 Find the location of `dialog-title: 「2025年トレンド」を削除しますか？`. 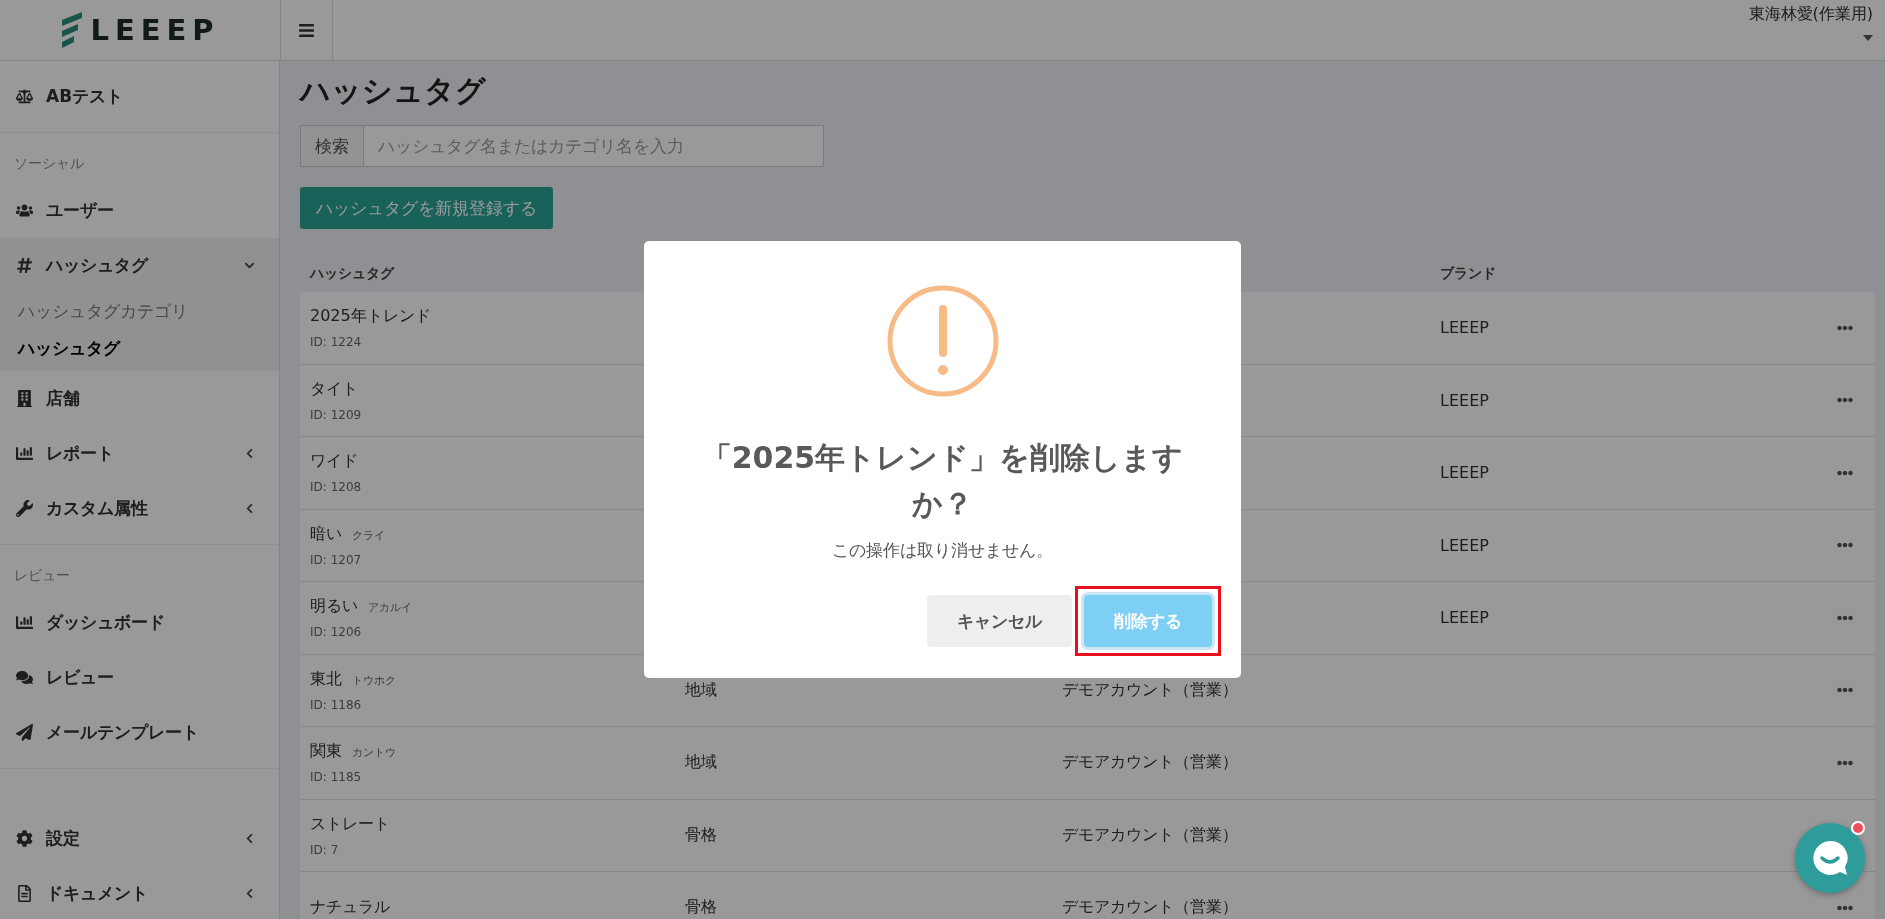

dialog-title: 「2025年トレンド」を削除しますか？ is located at coordinates (942, 481).